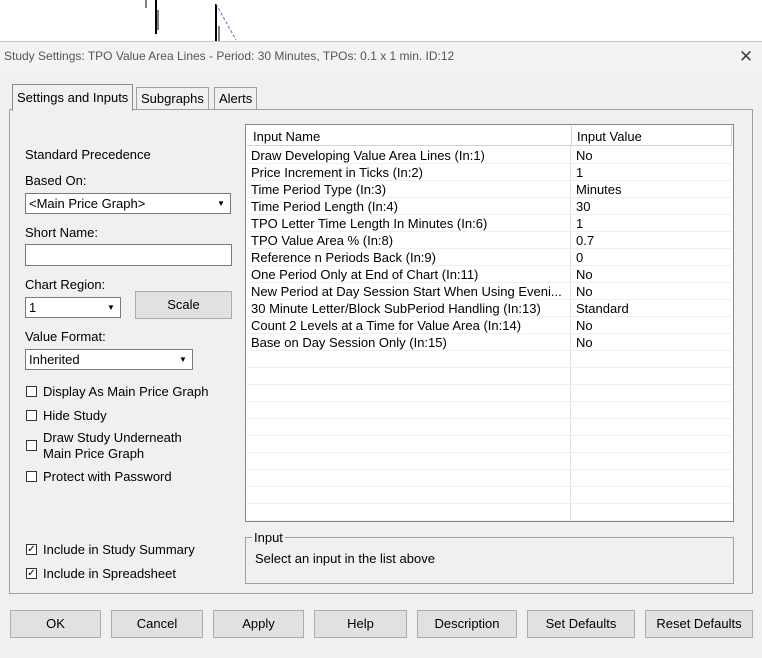  I want to click on table-row: Base on Day Session Only (In:15) No, so click(489, 342).